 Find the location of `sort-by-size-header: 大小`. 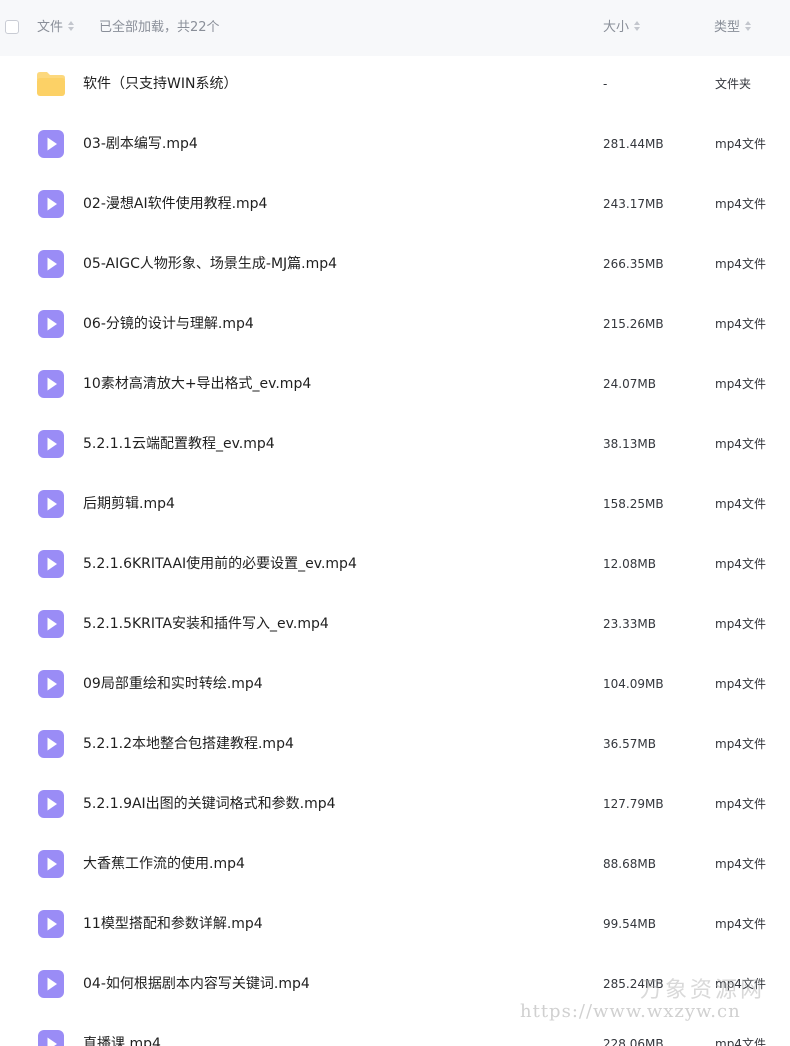

sort-by-size-header: 大小 is located at coordinates (622, 28).